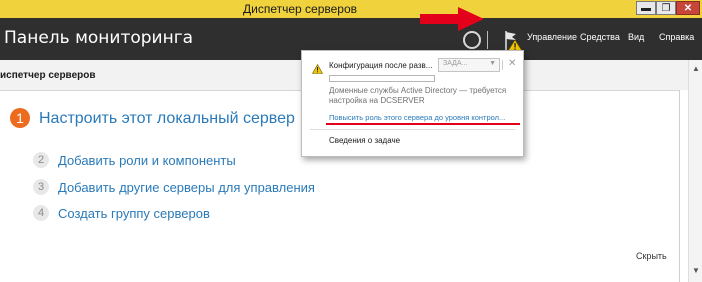  Describe the element at coordinates (688, 8) in the screenshot. I see `close-button: ✕` at that location.